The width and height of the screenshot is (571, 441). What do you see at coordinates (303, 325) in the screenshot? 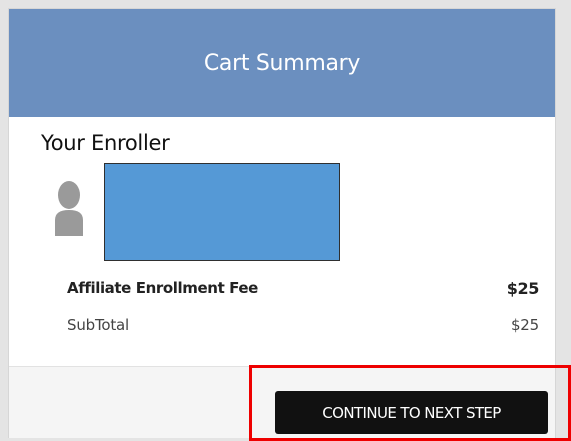
I see `line-item-subtotal: SubTotal $25` at bounding box center [303, 325].